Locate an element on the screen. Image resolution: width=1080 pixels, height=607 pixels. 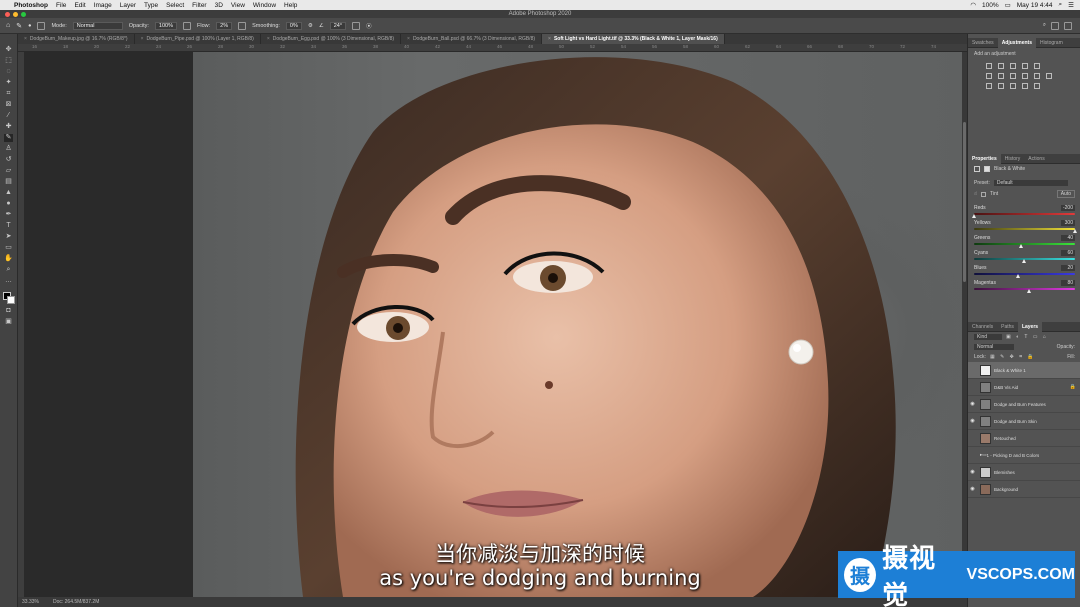
menu-layer: Layer is located at coordinates (128, 5).